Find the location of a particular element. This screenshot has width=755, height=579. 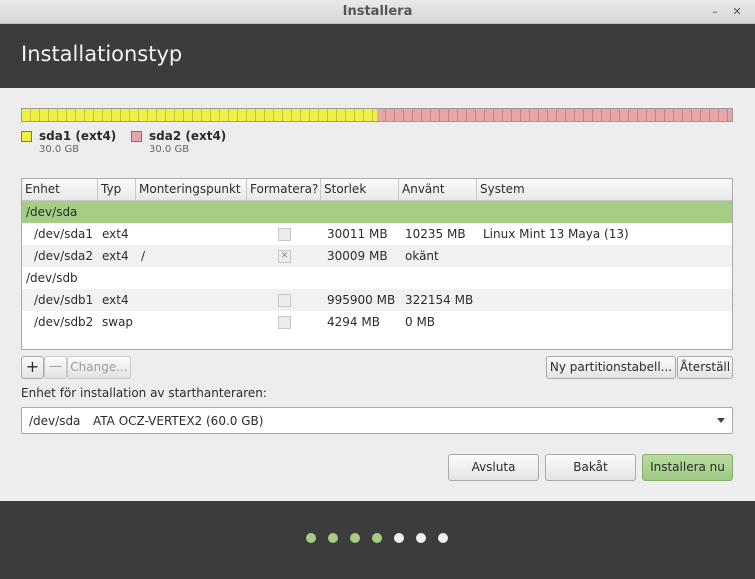

page-header: Installationstyp is located at coordinates (377, 56).